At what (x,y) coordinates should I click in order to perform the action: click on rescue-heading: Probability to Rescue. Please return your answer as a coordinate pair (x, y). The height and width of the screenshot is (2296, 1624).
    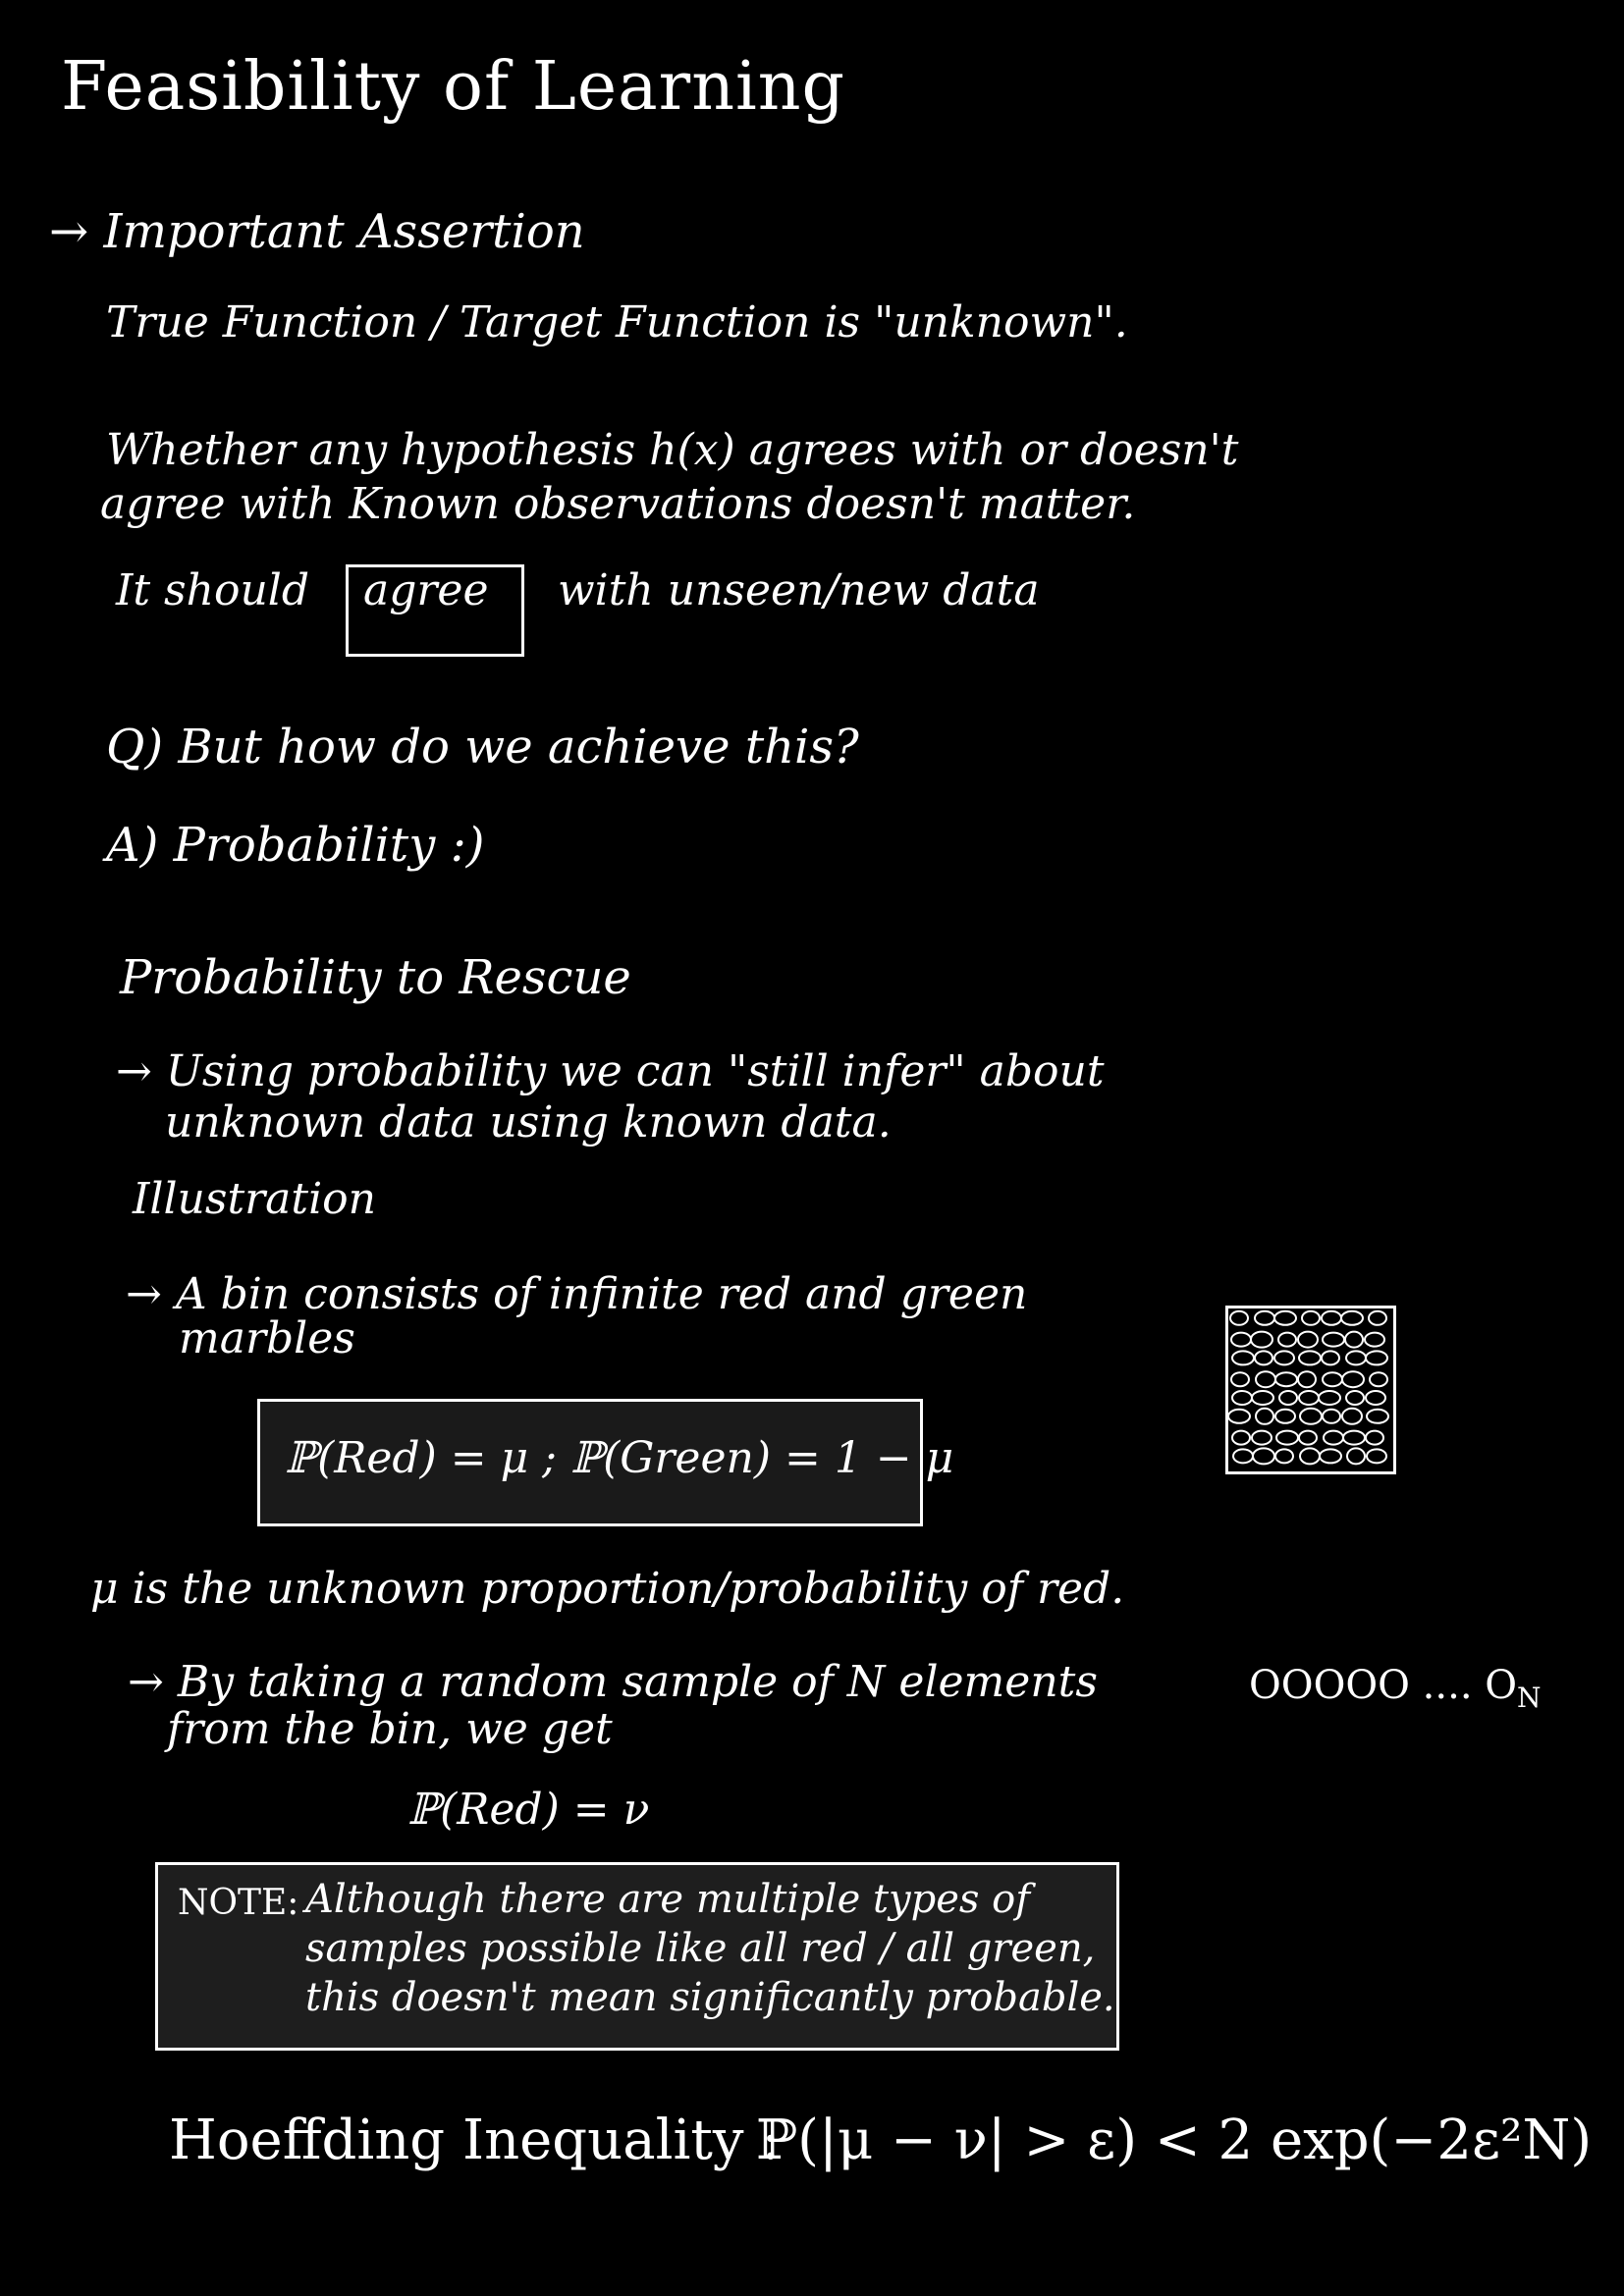
    Looking at the image, I should click on (375, 978).